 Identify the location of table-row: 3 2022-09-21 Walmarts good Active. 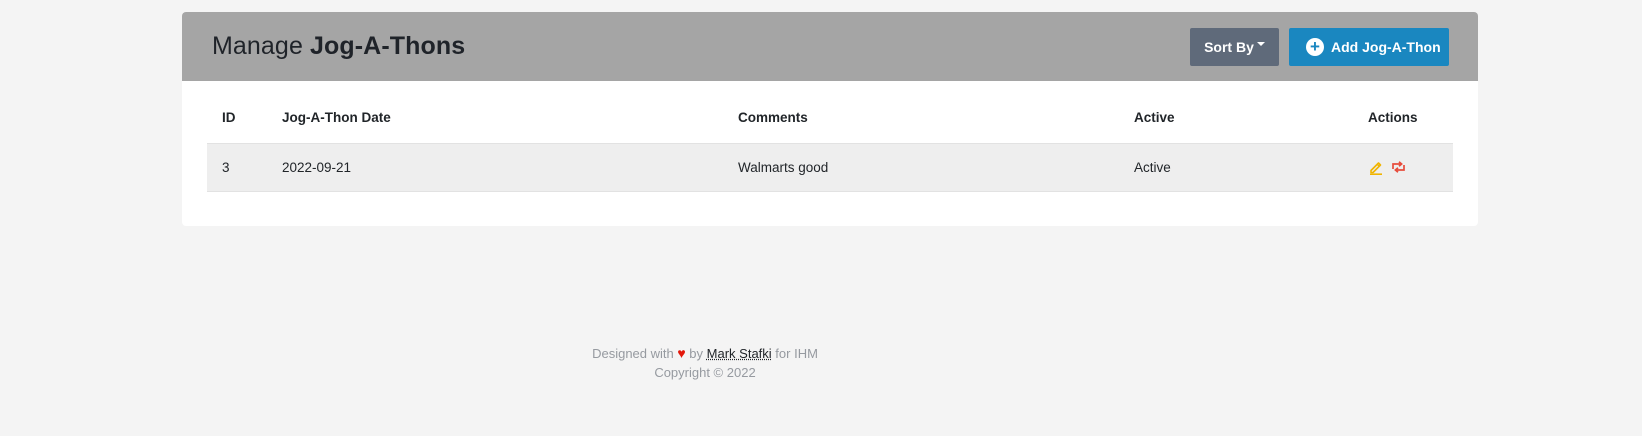
(830, 167).